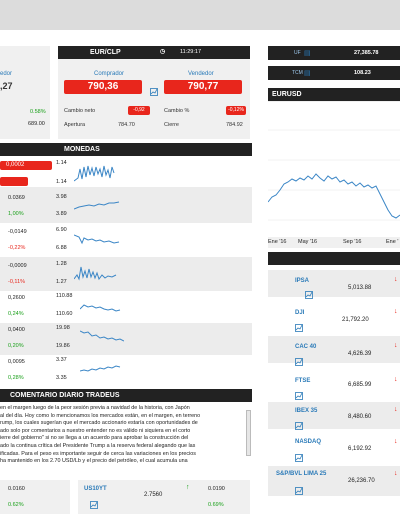 The width and height of the screenshot is (400, 516). What do you see at coordinates (301, 474) in the screenshot?
I see `index-name: S&P/BVL LIMA 25` at bounding box center [301, 474].